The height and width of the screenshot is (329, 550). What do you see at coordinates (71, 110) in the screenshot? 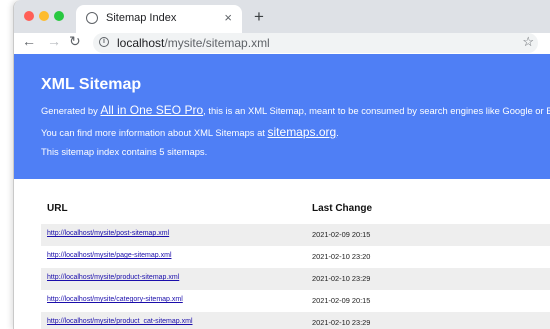
I see `generated-prefix: Generated by` at bounding box center [71, 110].